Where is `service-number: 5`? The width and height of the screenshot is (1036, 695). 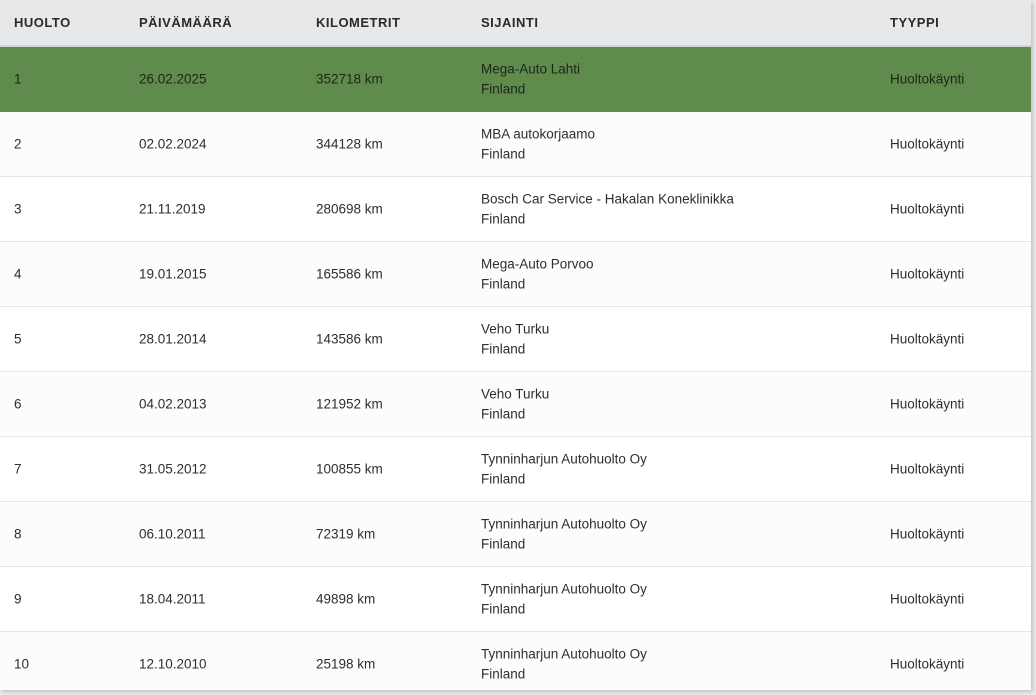
service-number: 5 is located at coordinates (18, 339).